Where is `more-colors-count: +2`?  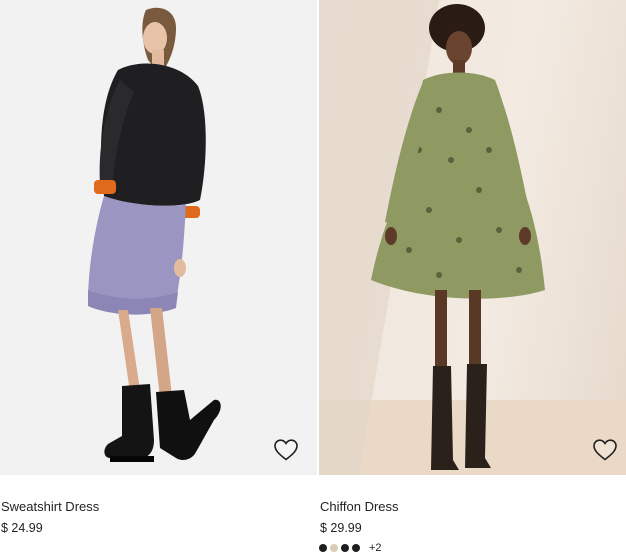
more-colors-count: +2 is located at coordinates (375, 548).